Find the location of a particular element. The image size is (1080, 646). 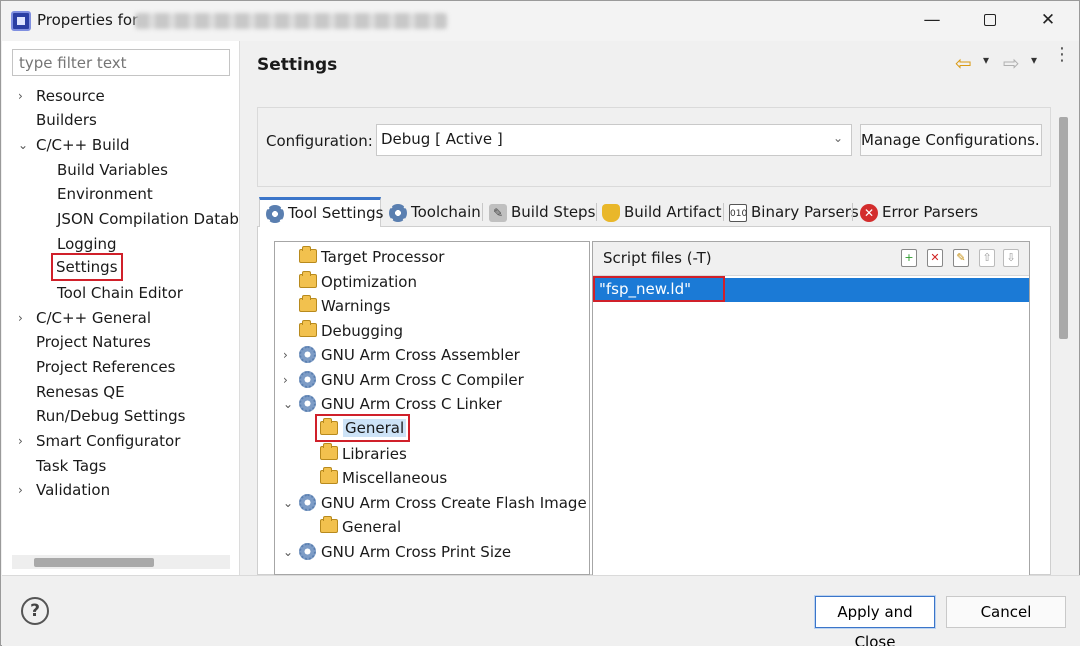

tab-toolchain: Toolchain is located at coordinates (432, 213).